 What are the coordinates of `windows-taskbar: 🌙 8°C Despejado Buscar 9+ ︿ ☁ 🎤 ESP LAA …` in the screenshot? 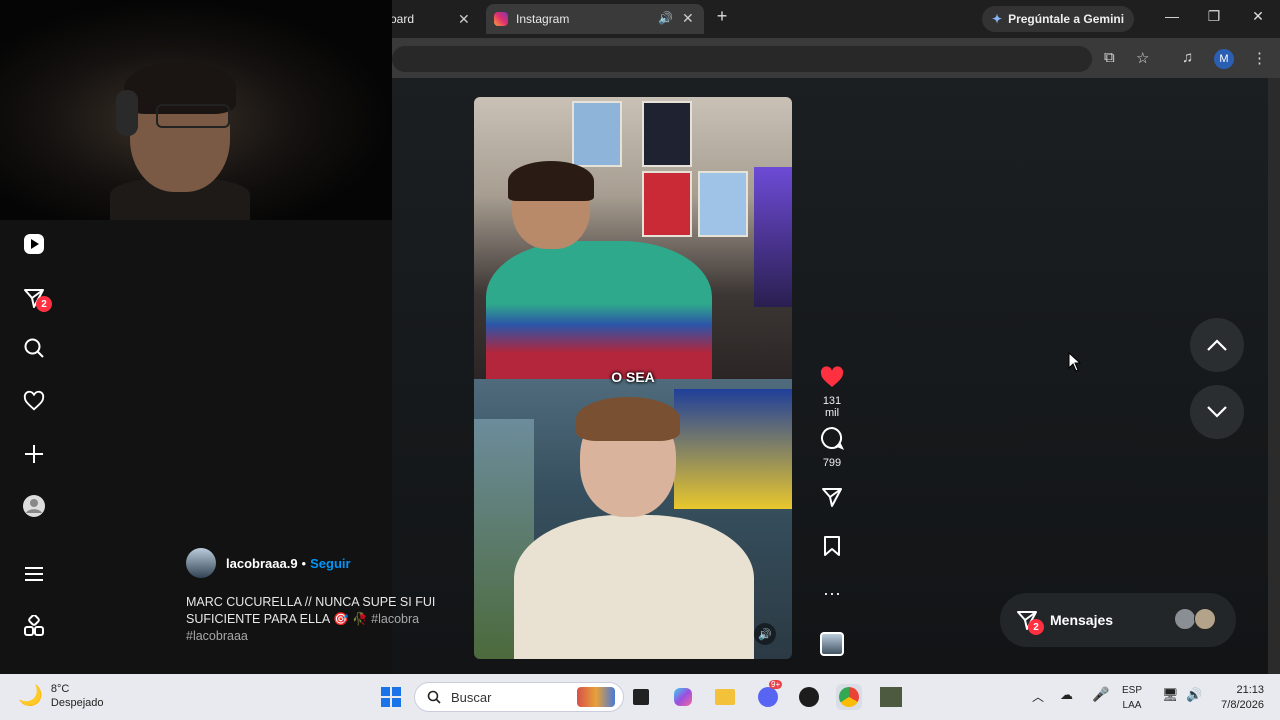 It's located at (640, 697).